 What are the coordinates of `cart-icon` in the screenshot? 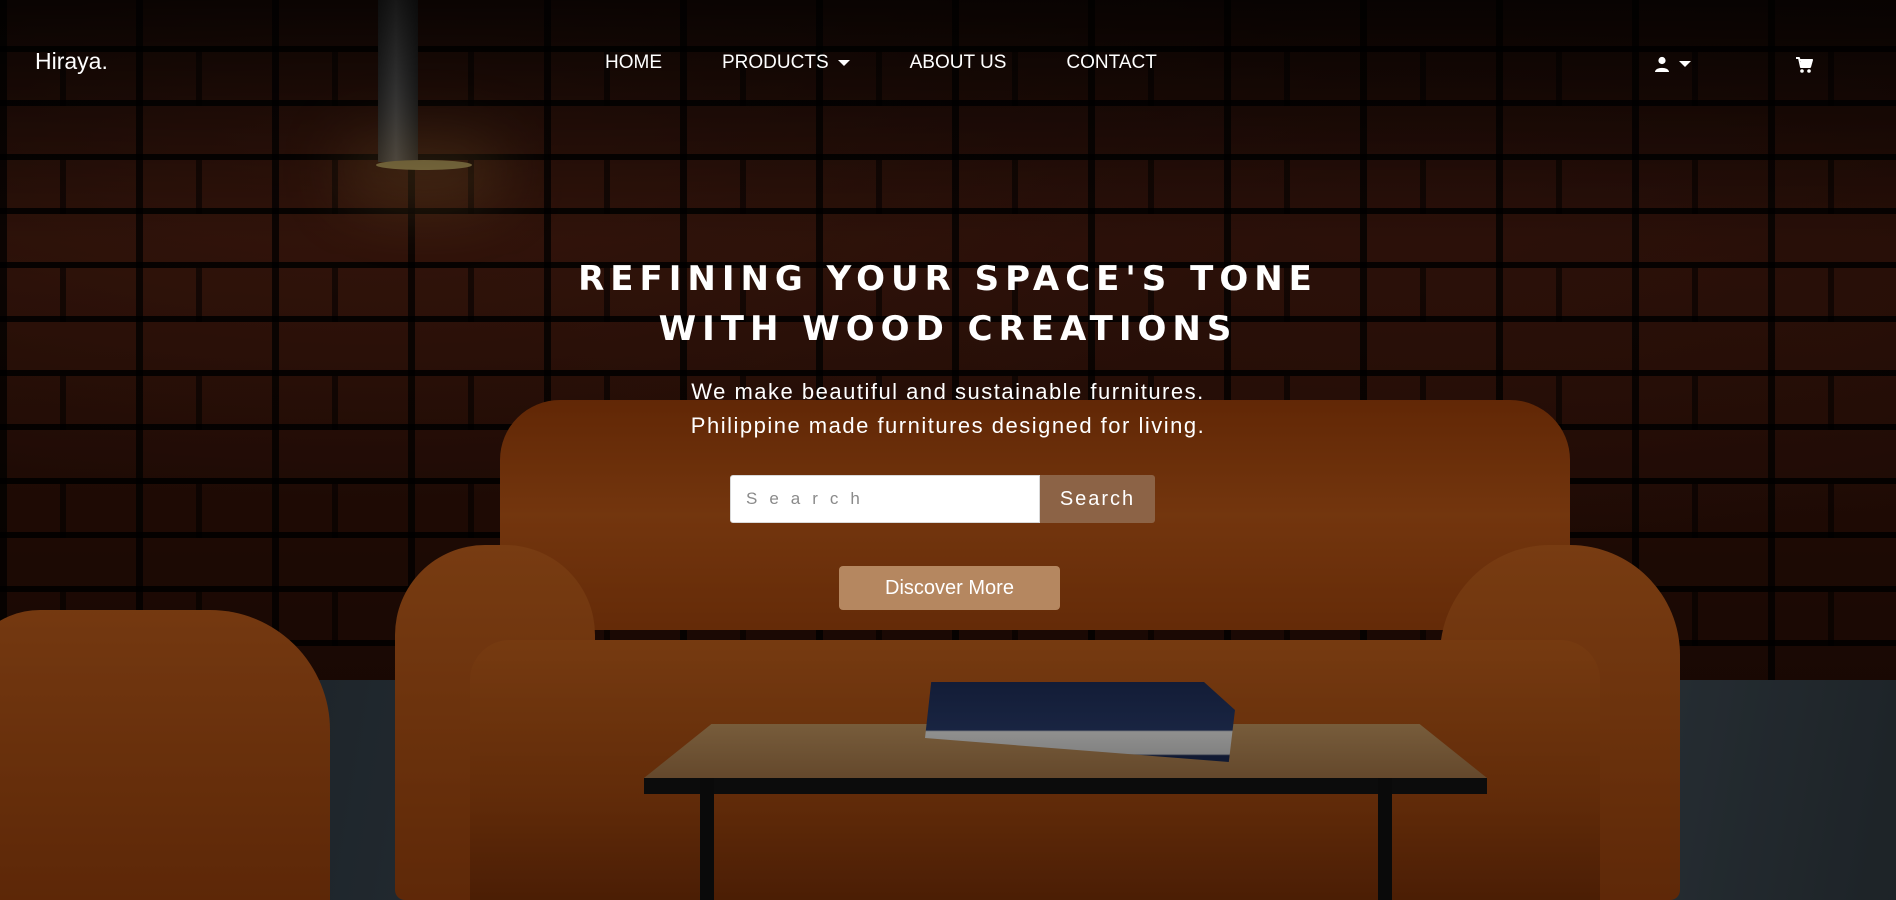 It's located at (1804, 65).